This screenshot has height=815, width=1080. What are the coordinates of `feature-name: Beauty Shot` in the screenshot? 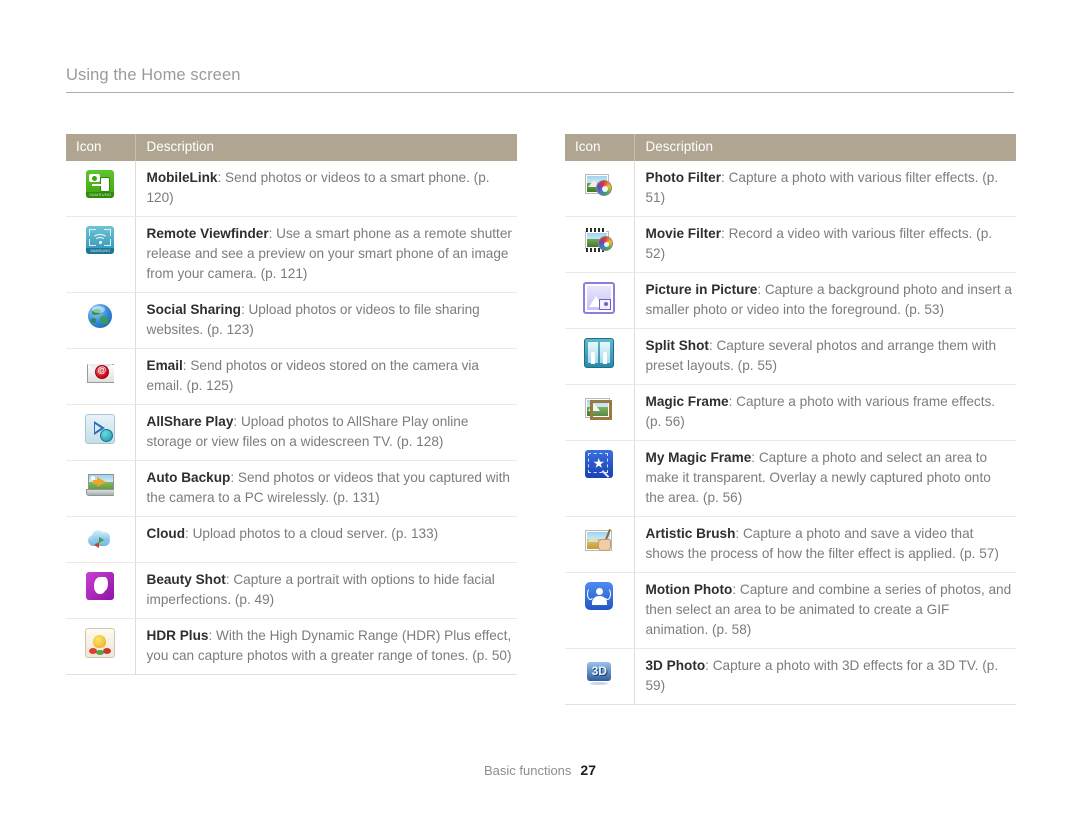 It's located at (186, 579).